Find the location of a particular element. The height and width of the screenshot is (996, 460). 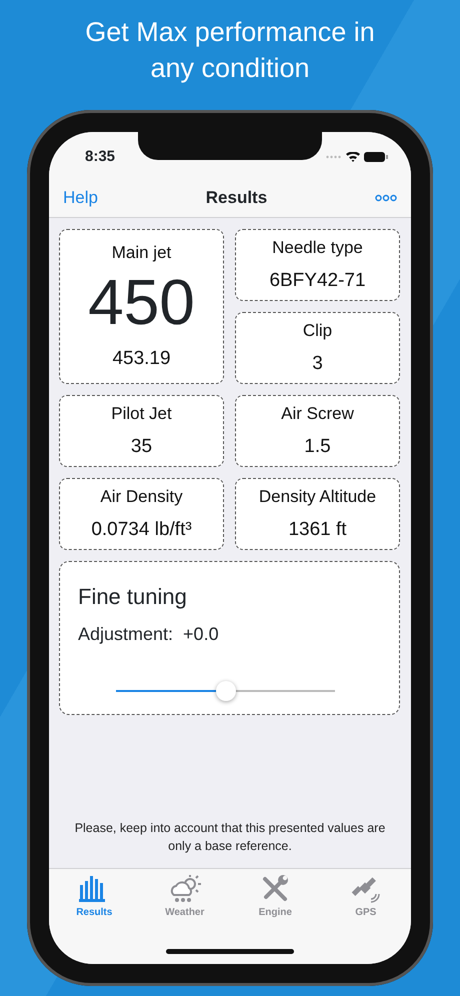

adjustment-label: Adjustment: +0.0 is located at coordinates (149, 634).